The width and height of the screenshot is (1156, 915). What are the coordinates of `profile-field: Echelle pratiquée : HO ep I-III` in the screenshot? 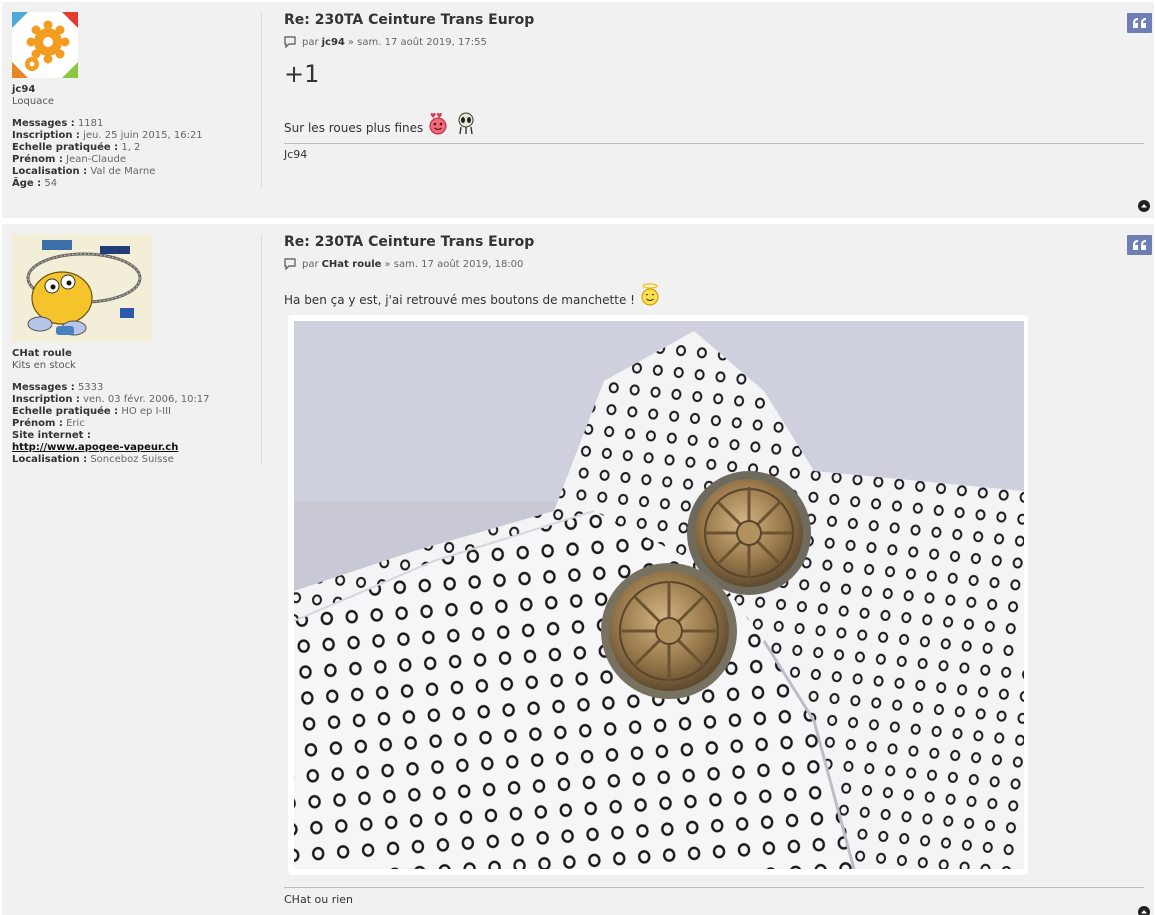 It's located at (137, 412).